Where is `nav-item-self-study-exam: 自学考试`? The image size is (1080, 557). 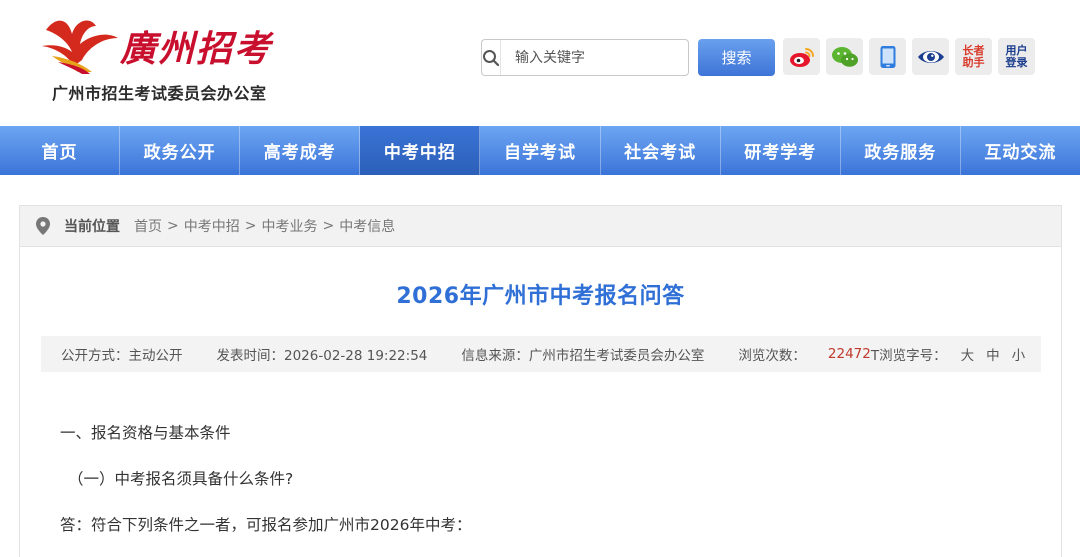
nav-item-self-study-exam: 自学考试 is located at coordinates (540, 150).